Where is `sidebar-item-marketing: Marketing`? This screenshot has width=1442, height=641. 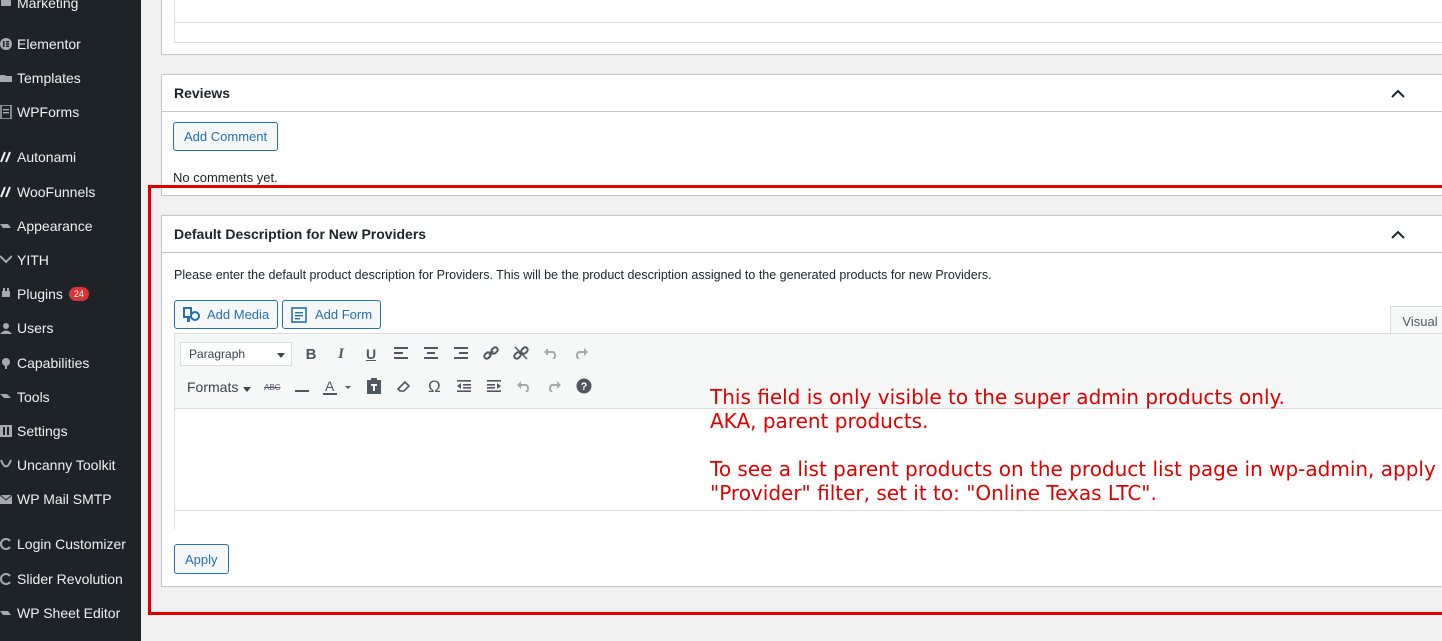 sidebar-item-marketing: Marketing is located at coordinates (70, 9).